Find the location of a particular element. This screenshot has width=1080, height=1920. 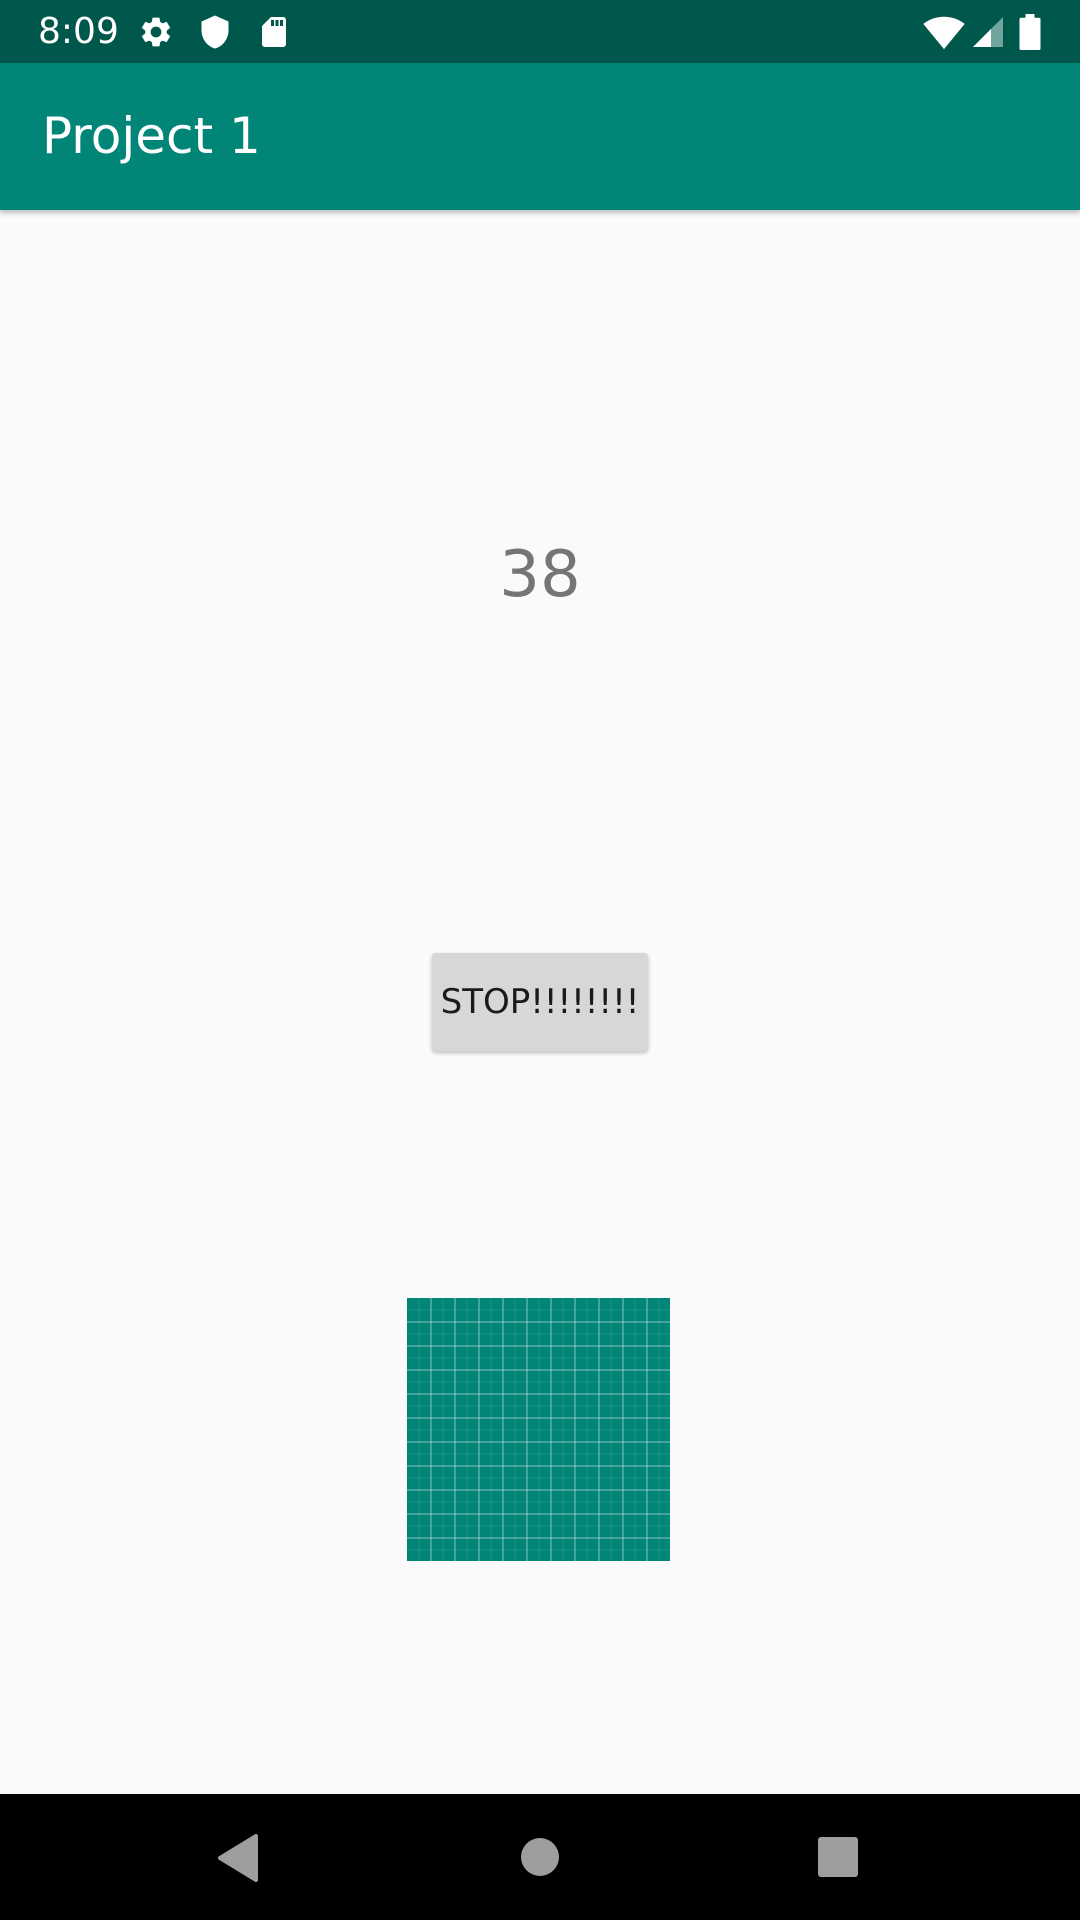

grid-graphic is located at coordinates (538, 1429).